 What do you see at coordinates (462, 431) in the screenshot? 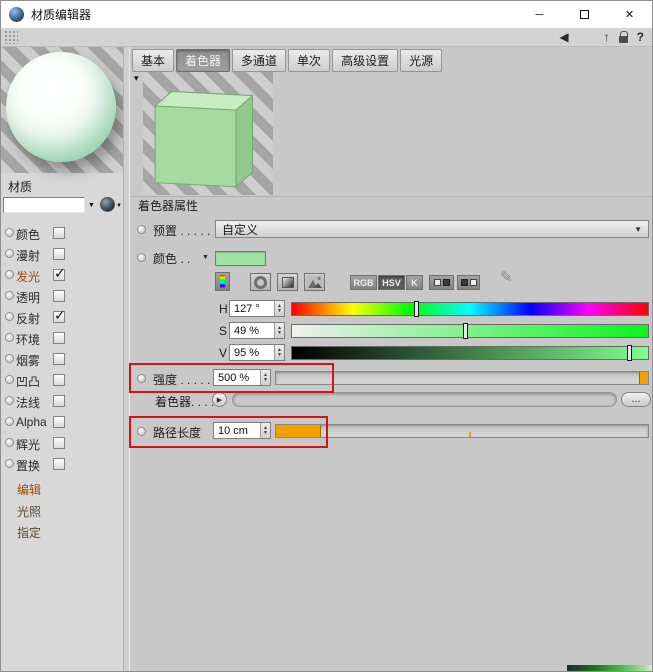
I see `pathlength-slider` at bounding box center [462, 431].